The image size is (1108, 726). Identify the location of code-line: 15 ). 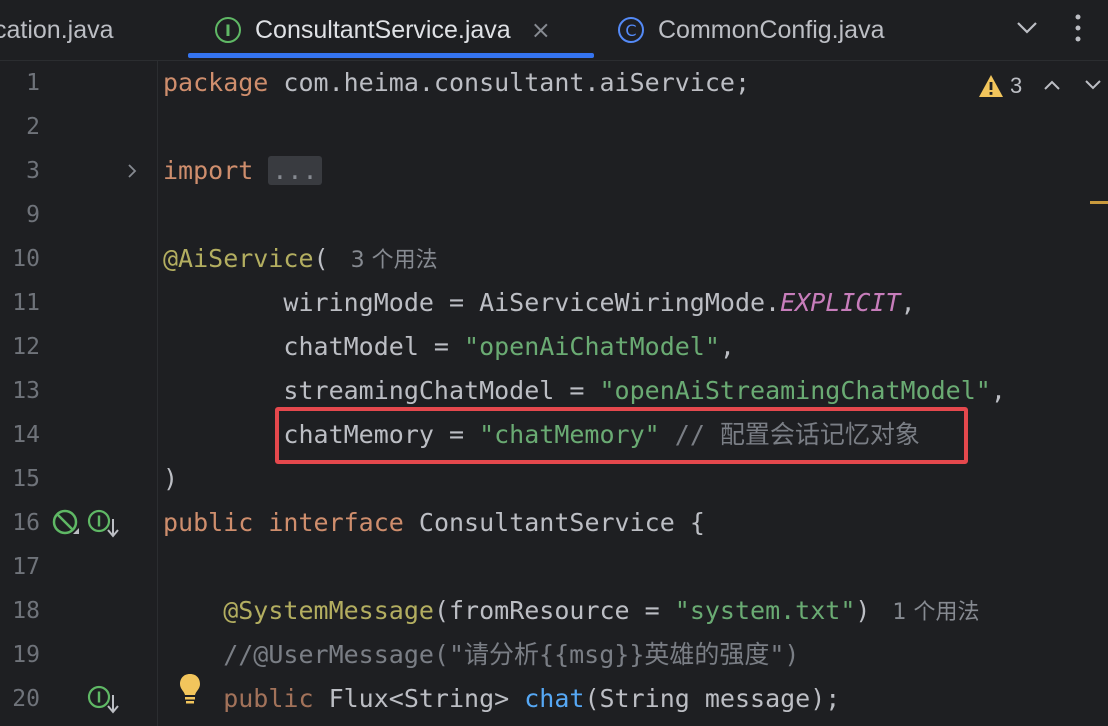
(554, 479).